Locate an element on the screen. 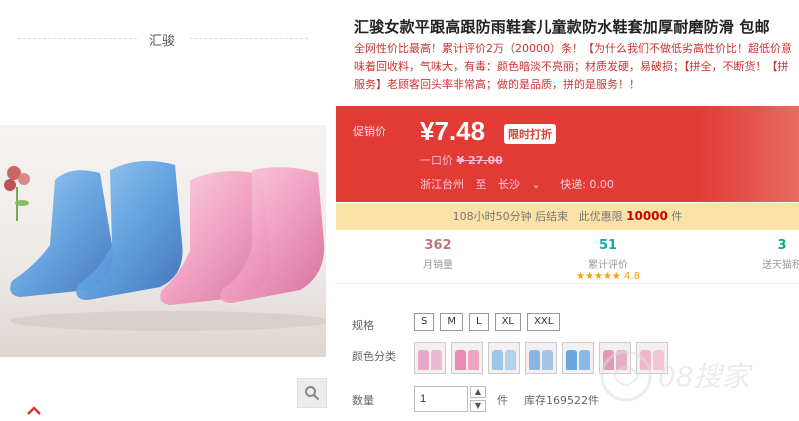 Image resolution: width=799 pixels, height=421 pixels. chevron-down-icon: ▼ is located at coordinates (478, 406).